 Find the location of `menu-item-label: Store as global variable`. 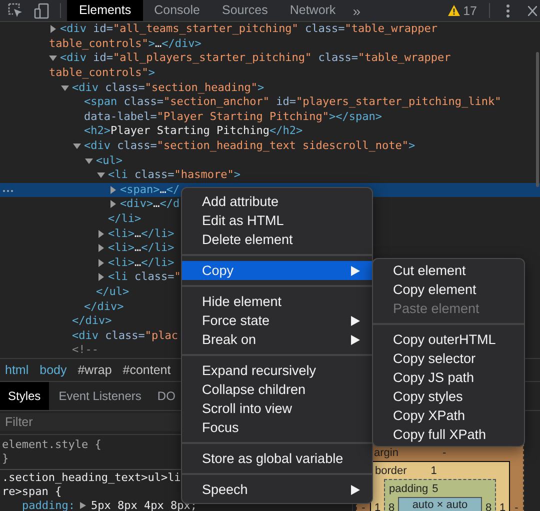

menu-item-label: Store as global variable is located at coordinates (273, 458).